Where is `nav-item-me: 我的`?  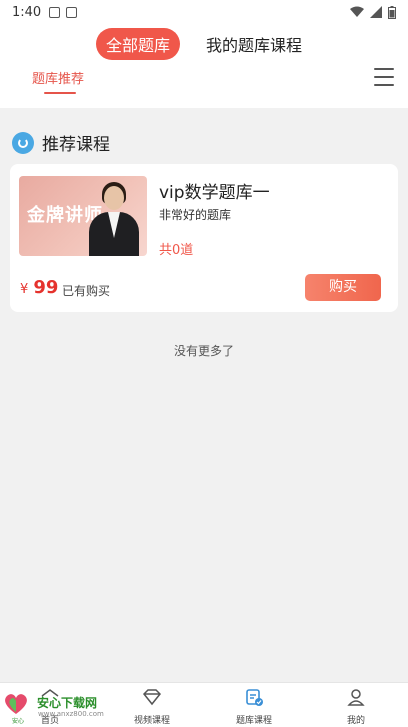 nav-item-me: 我的 is located at coordinates (356, 706).